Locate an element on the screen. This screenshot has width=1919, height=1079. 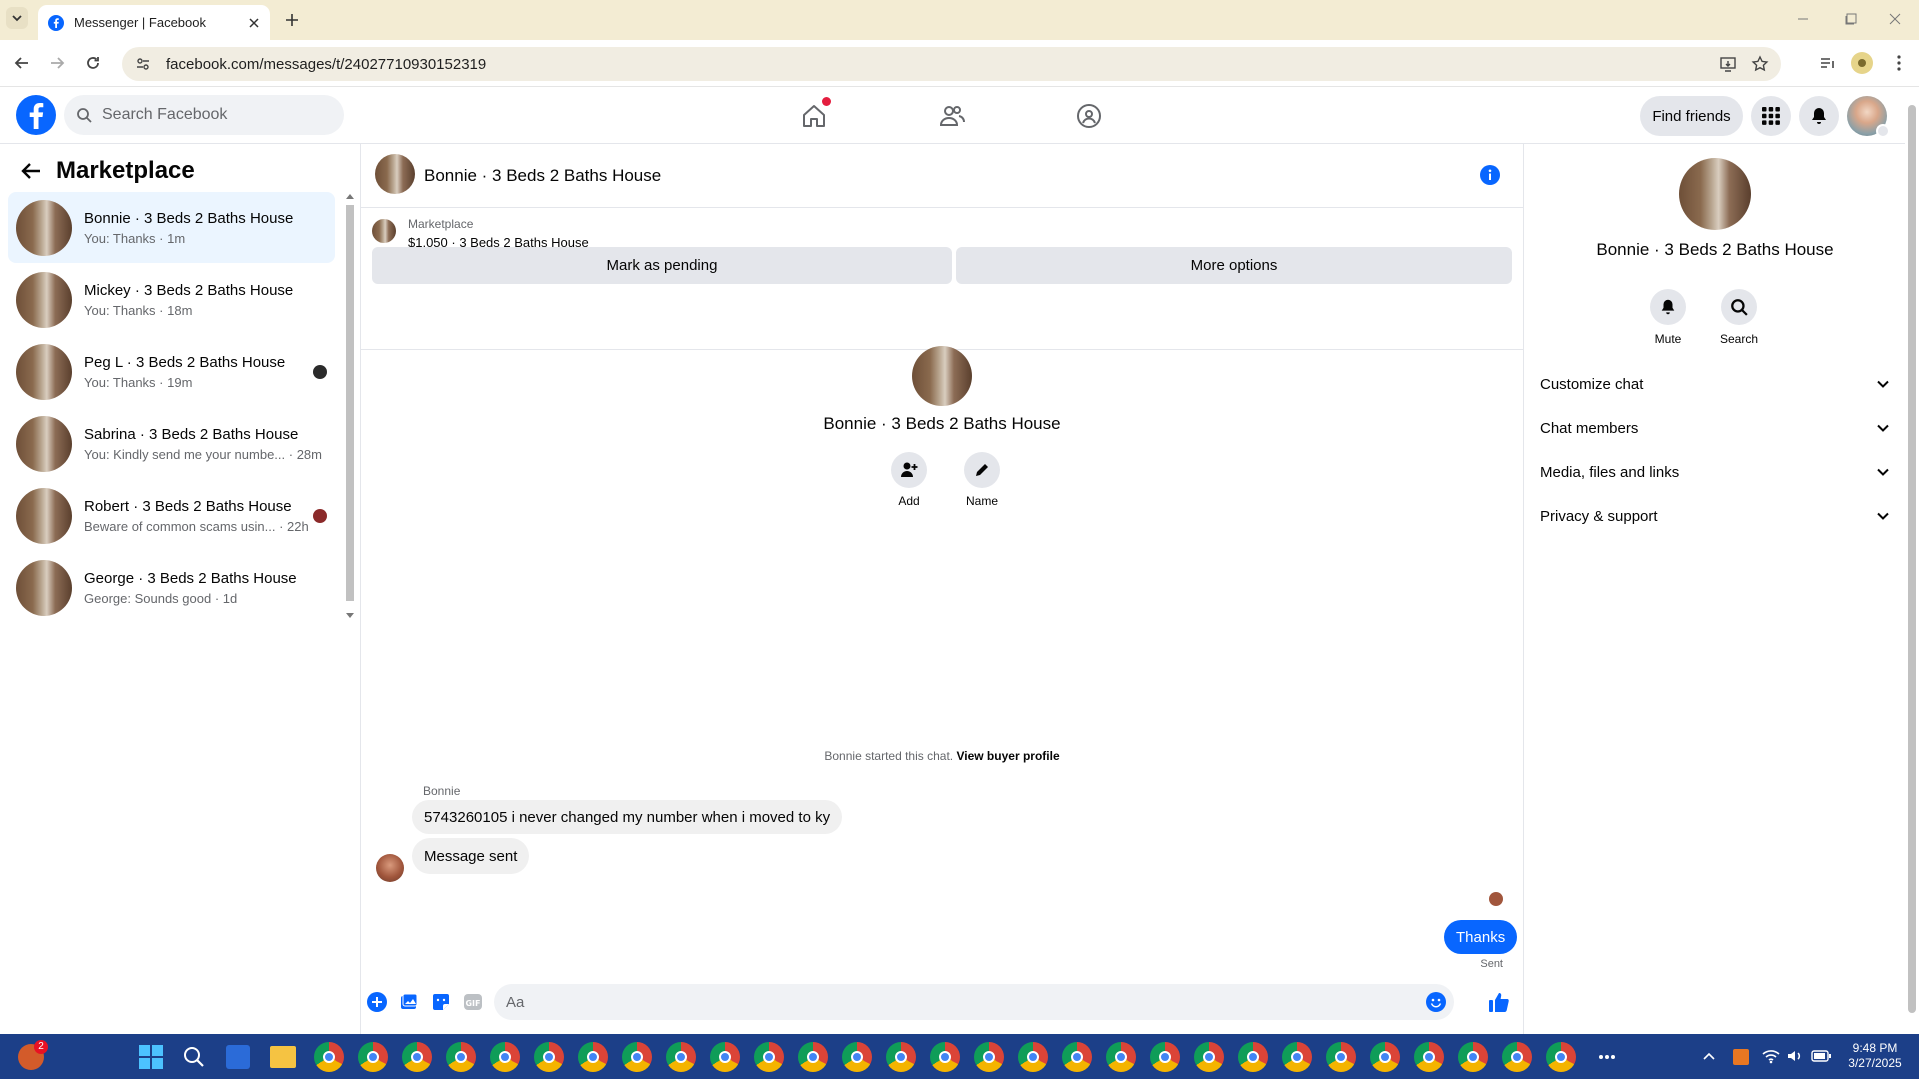
scroll-thumb is located at coordinates (350, 403).